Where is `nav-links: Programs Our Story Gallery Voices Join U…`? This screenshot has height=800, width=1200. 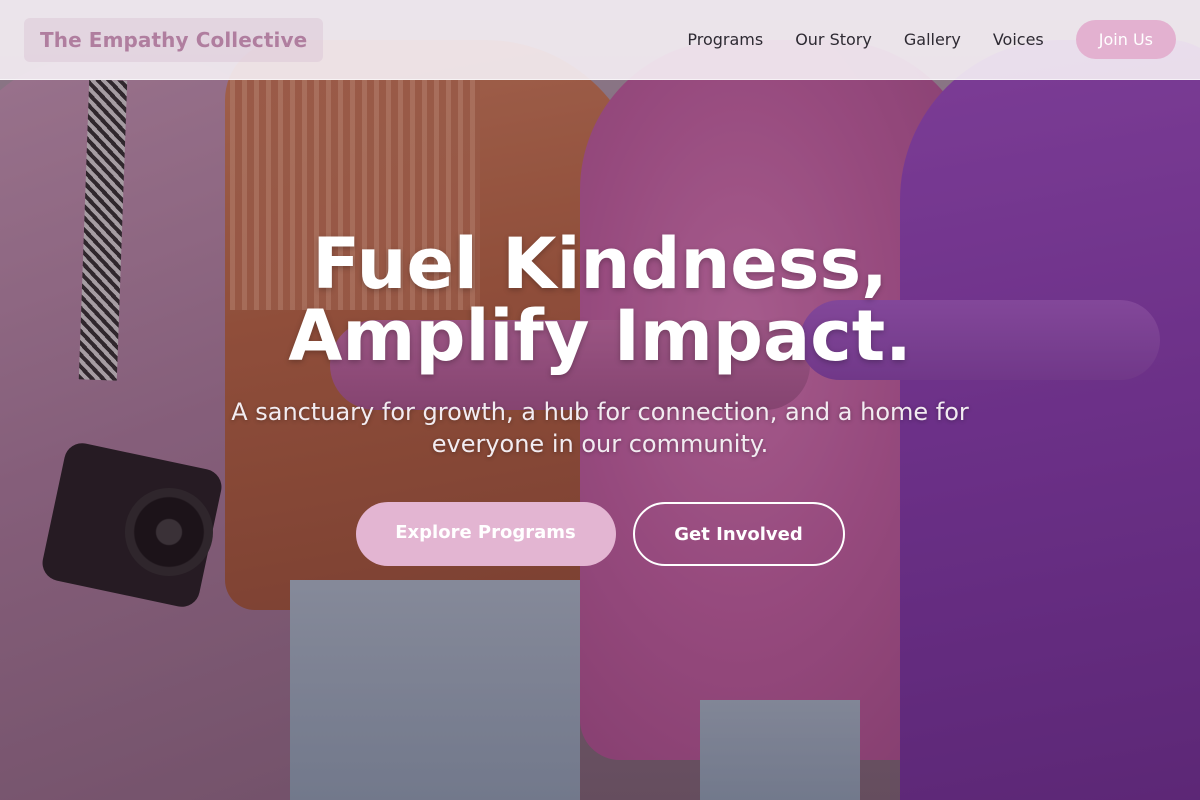 nav-links: Programs Our Story Gallery Voices Join U… is located at coordinates (931, 39).